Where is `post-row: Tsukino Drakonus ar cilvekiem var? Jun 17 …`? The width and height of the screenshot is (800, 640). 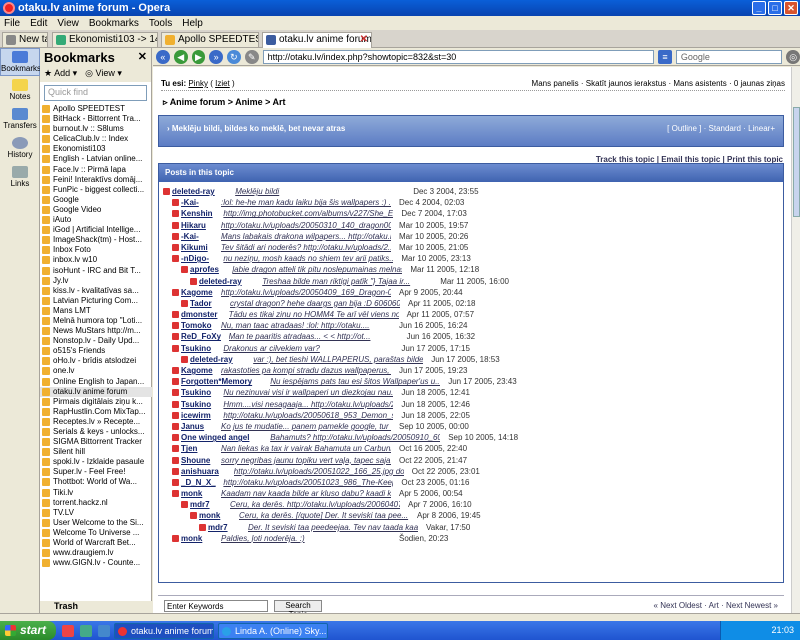 post-row: Tsukino Drakonus ar cilvekiem var? Jun 17 … is located at coordinates (472, 348).